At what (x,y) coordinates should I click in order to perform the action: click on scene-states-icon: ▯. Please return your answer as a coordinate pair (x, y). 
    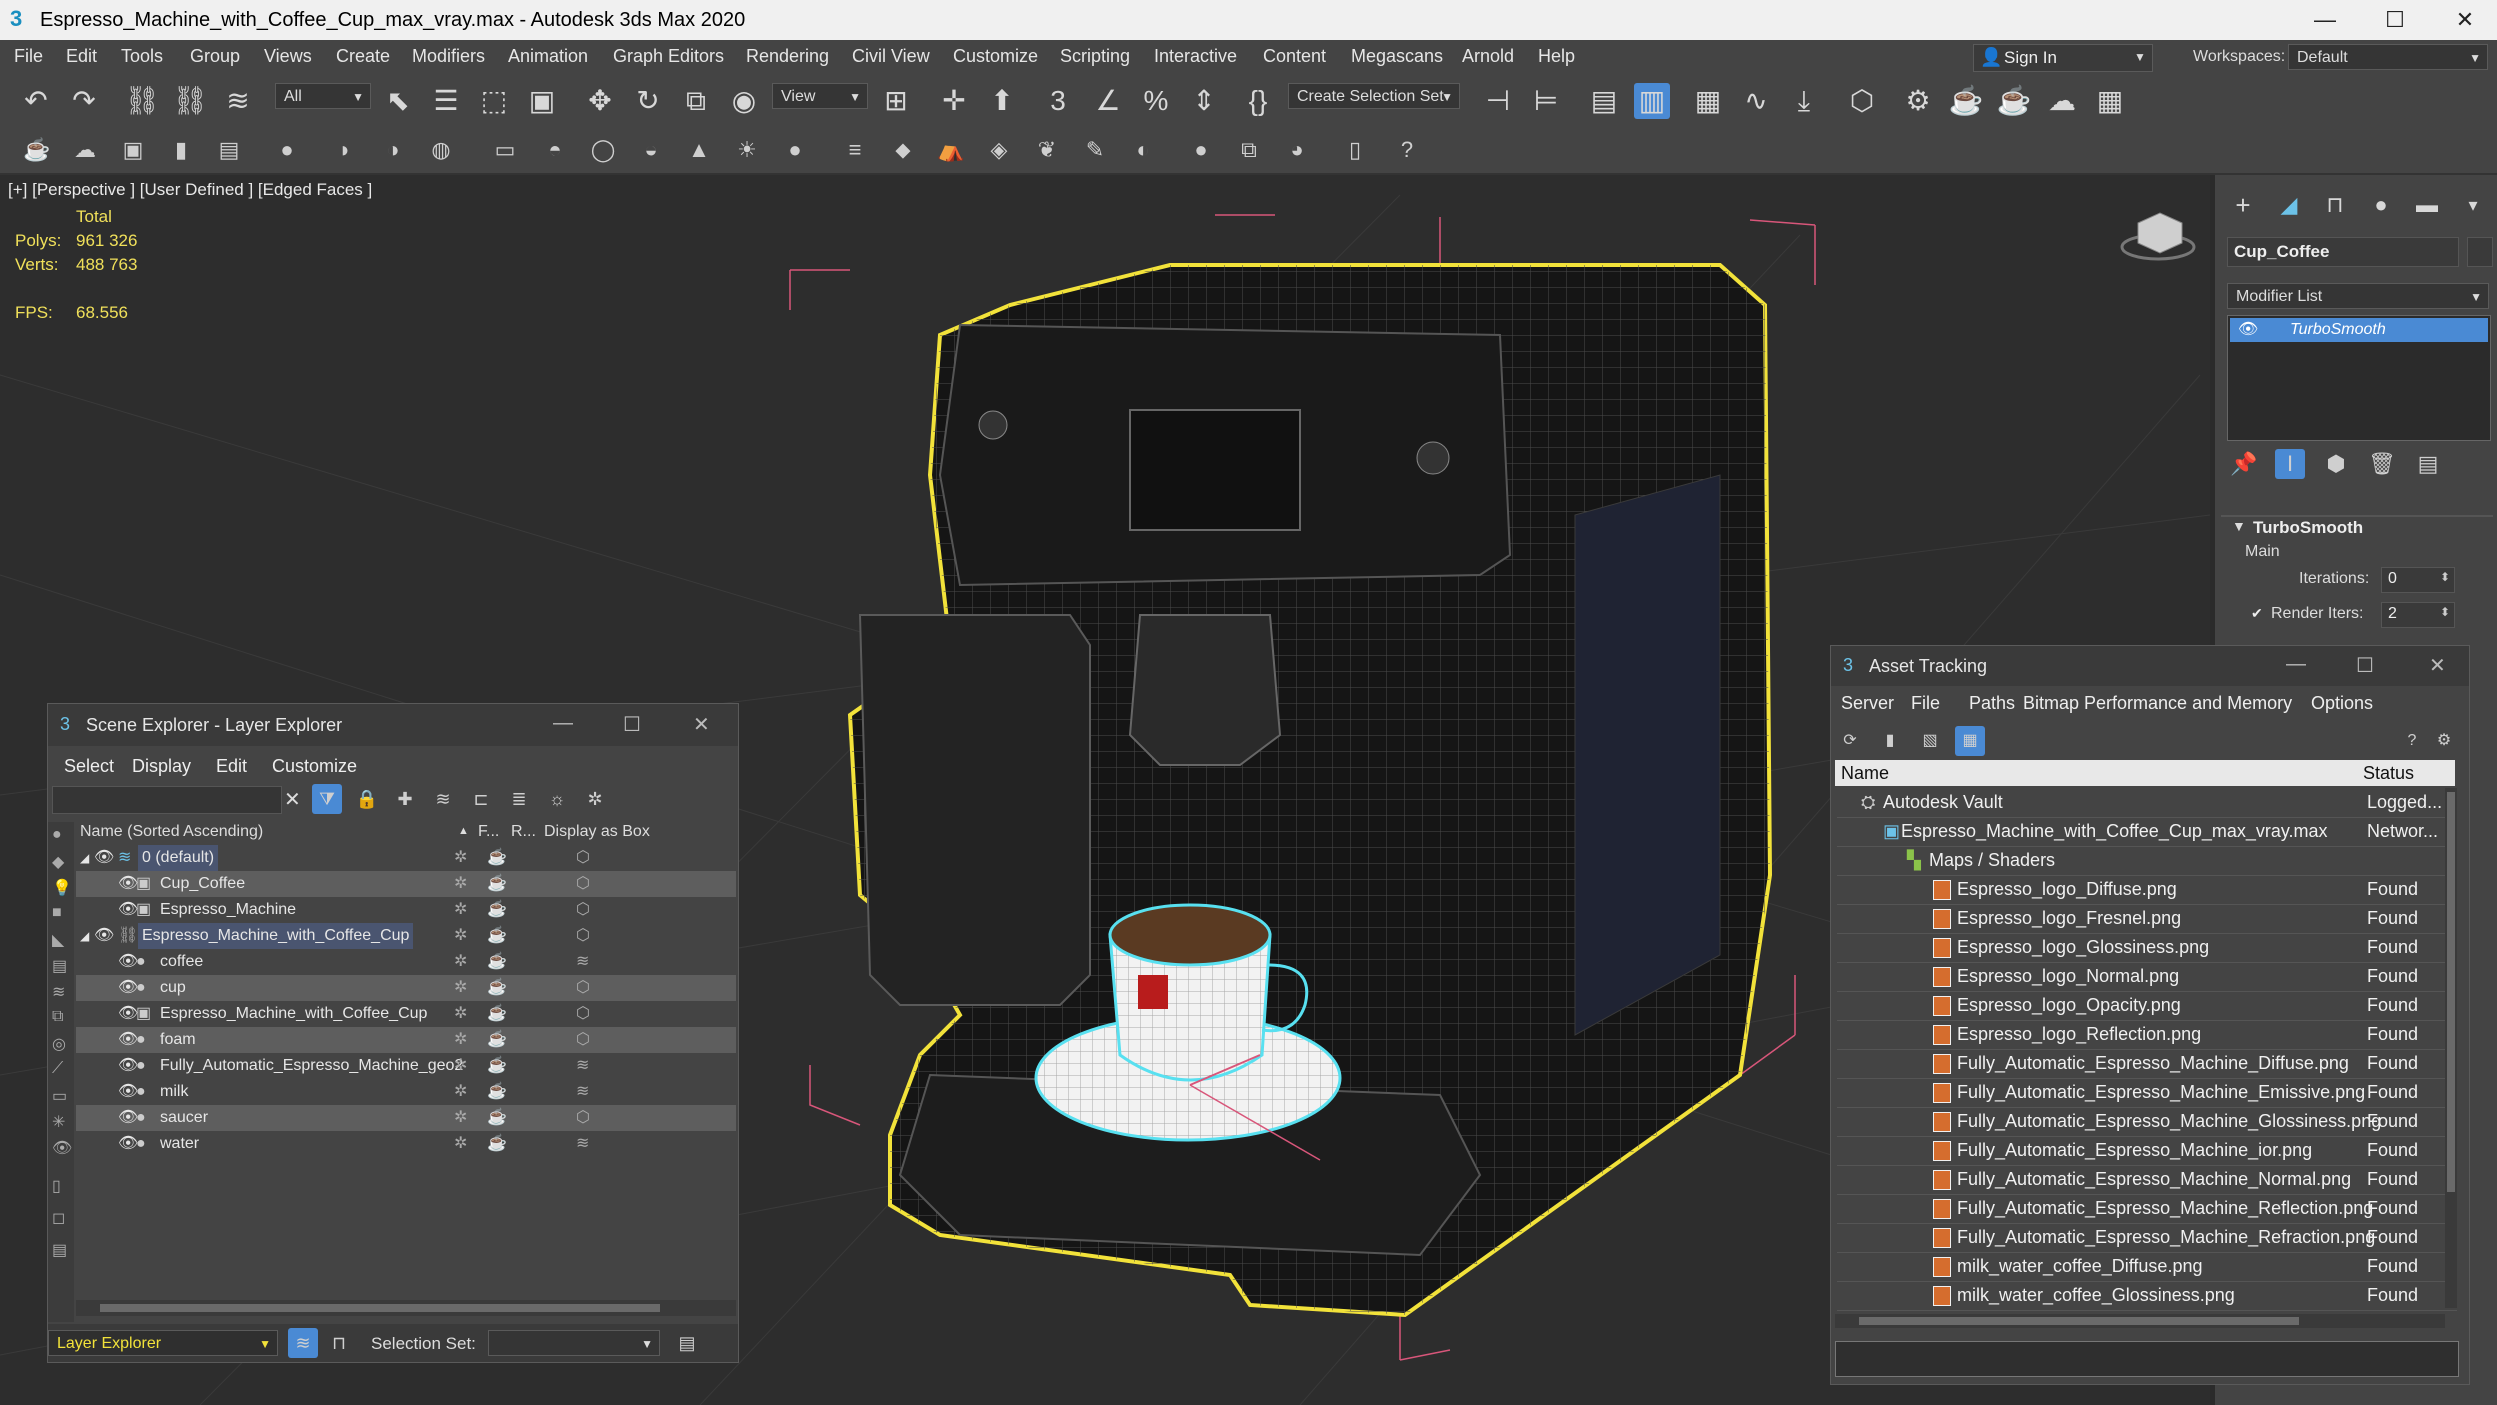
    Looking at the image, I should click on (1355, 150).